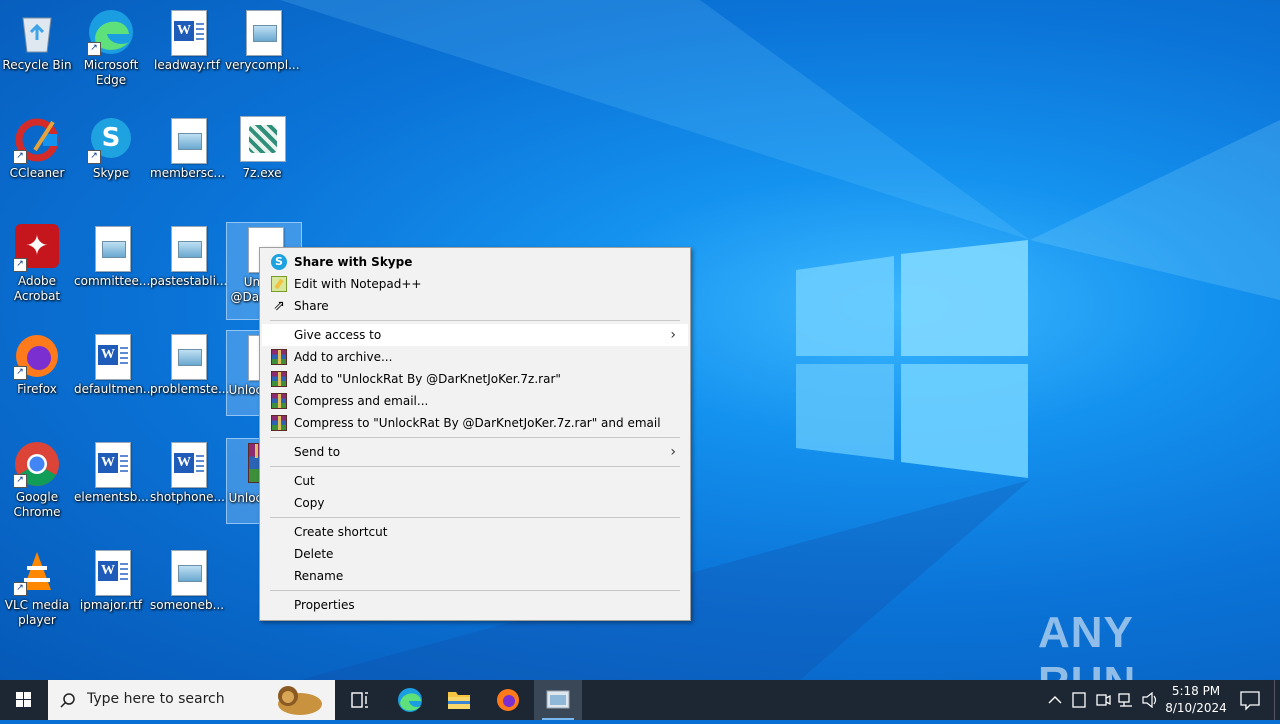  I want to click on tray-device-button, so click(1079, 700).